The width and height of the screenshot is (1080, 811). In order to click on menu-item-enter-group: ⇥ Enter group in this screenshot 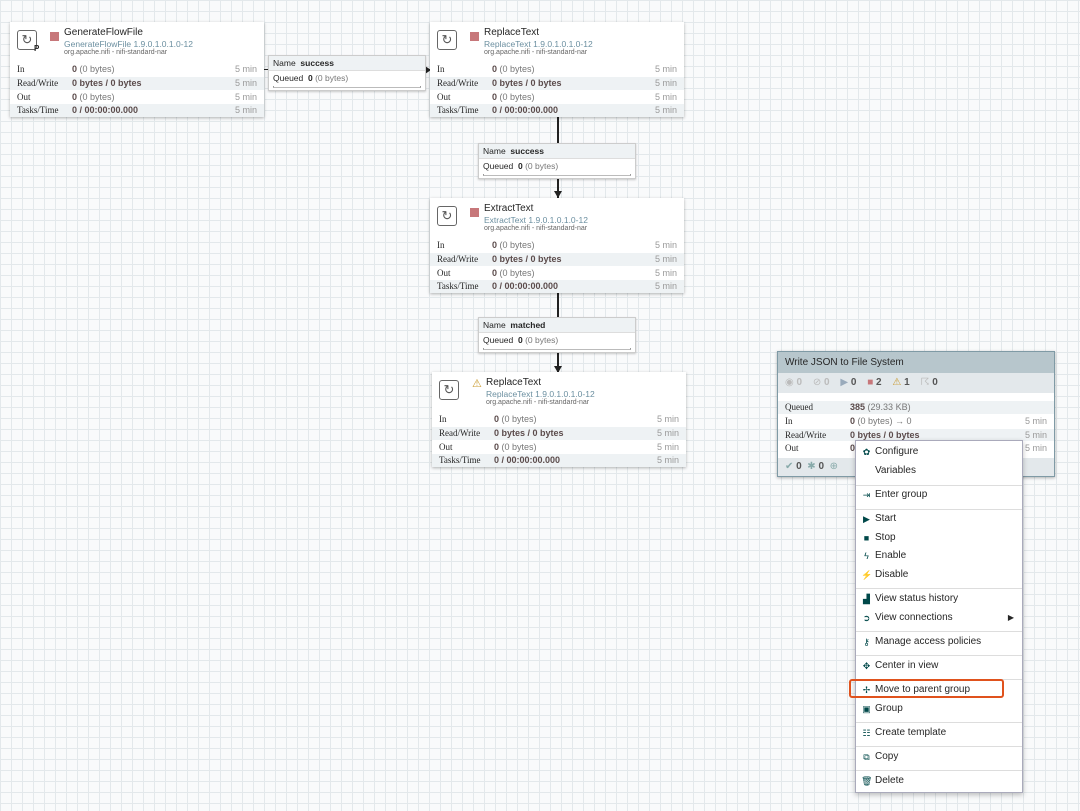, I will do `click(939, 495)`.